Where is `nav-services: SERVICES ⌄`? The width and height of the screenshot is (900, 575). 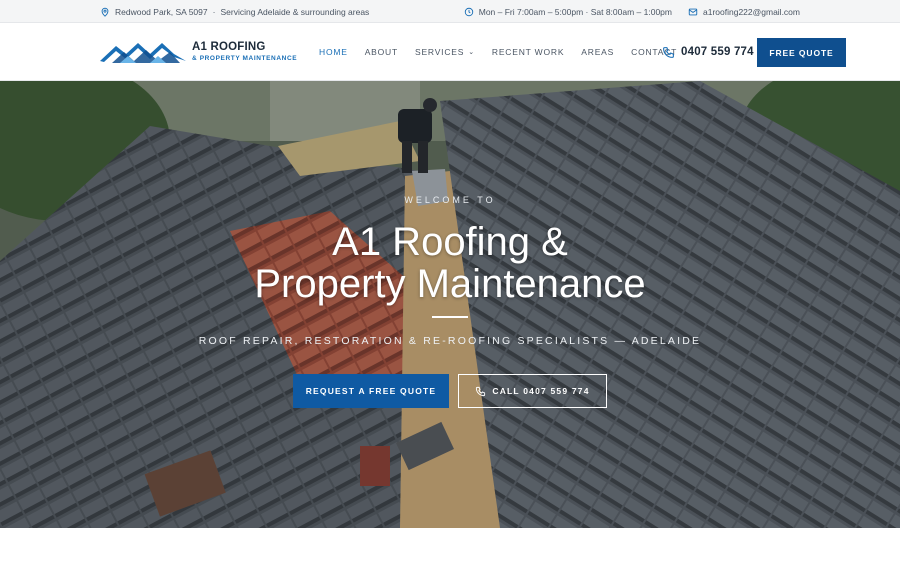 nav-services: SERVICES ⌄ is located at coordinates (445, 52).